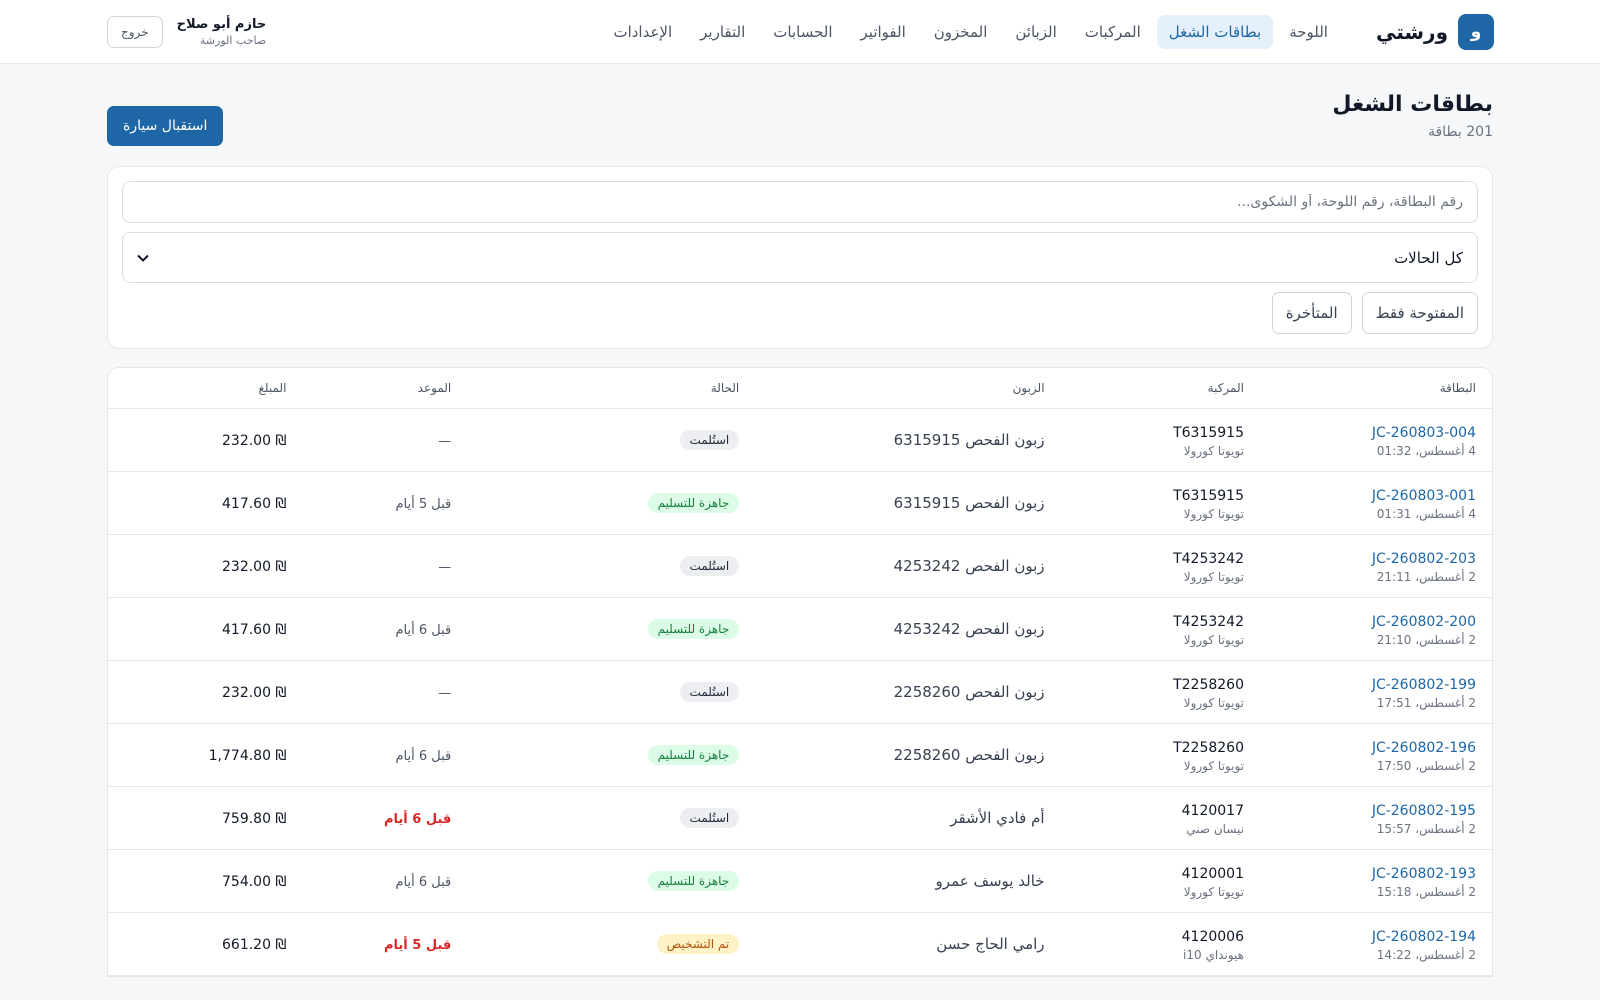  Describe the element at coordinates (908, 503) in the screenshot. I see `customer-cell: زبون الفحص 6315915` at that location.